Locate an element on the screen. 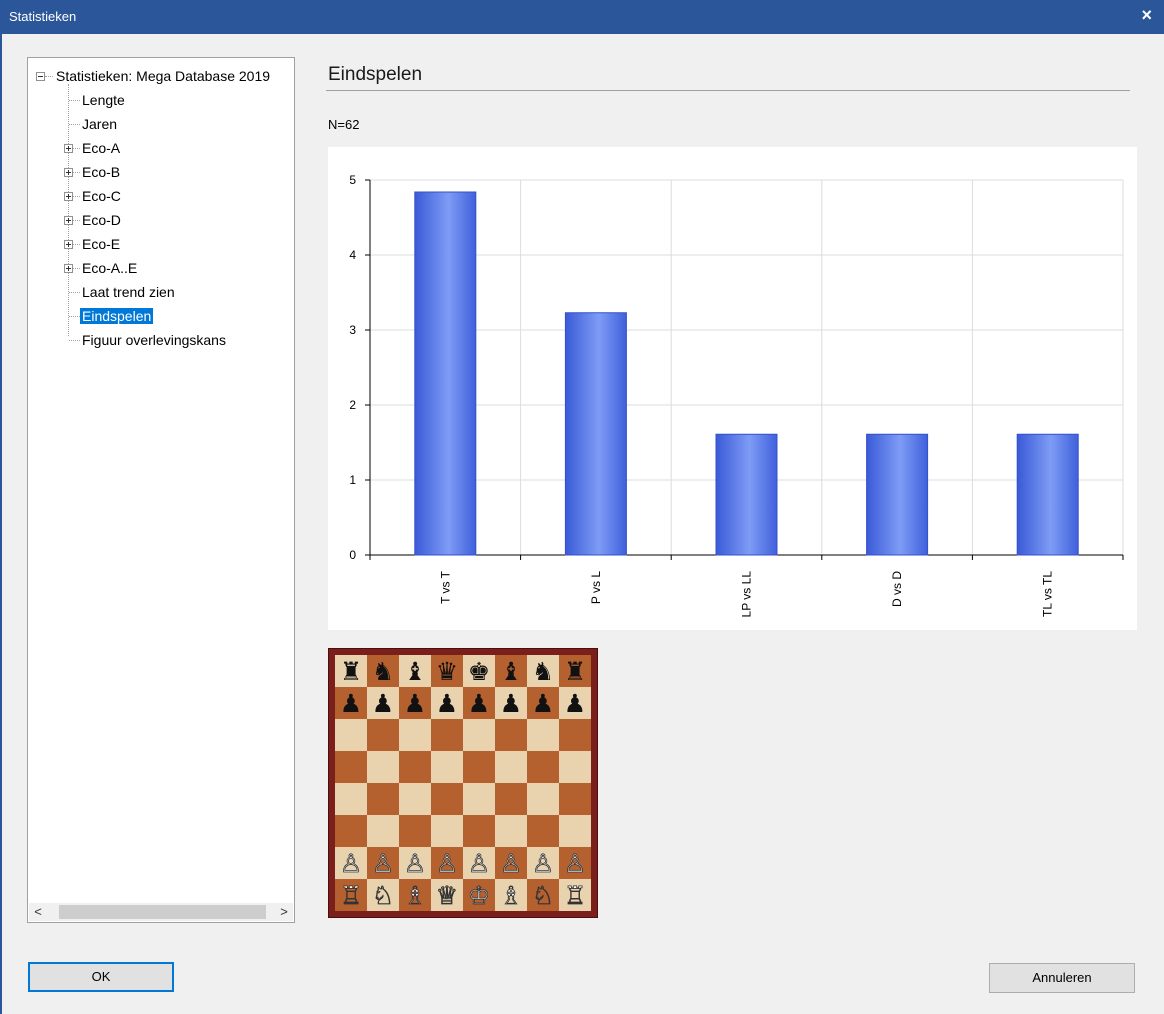  chess-board: ♜ ♞ ♝ ♛ ♚ ♝ ♞ ♜ ♟ ♟ ♟ ♟ ♟ ♟ ♟ ♟ ♙ ♙ ♙ ♙ ♙ ♙ ♙ ♙ ♖ ♘ ♗ ♕ ♔ ♗ ♘ ♖ is located at coordinates (463, 783).